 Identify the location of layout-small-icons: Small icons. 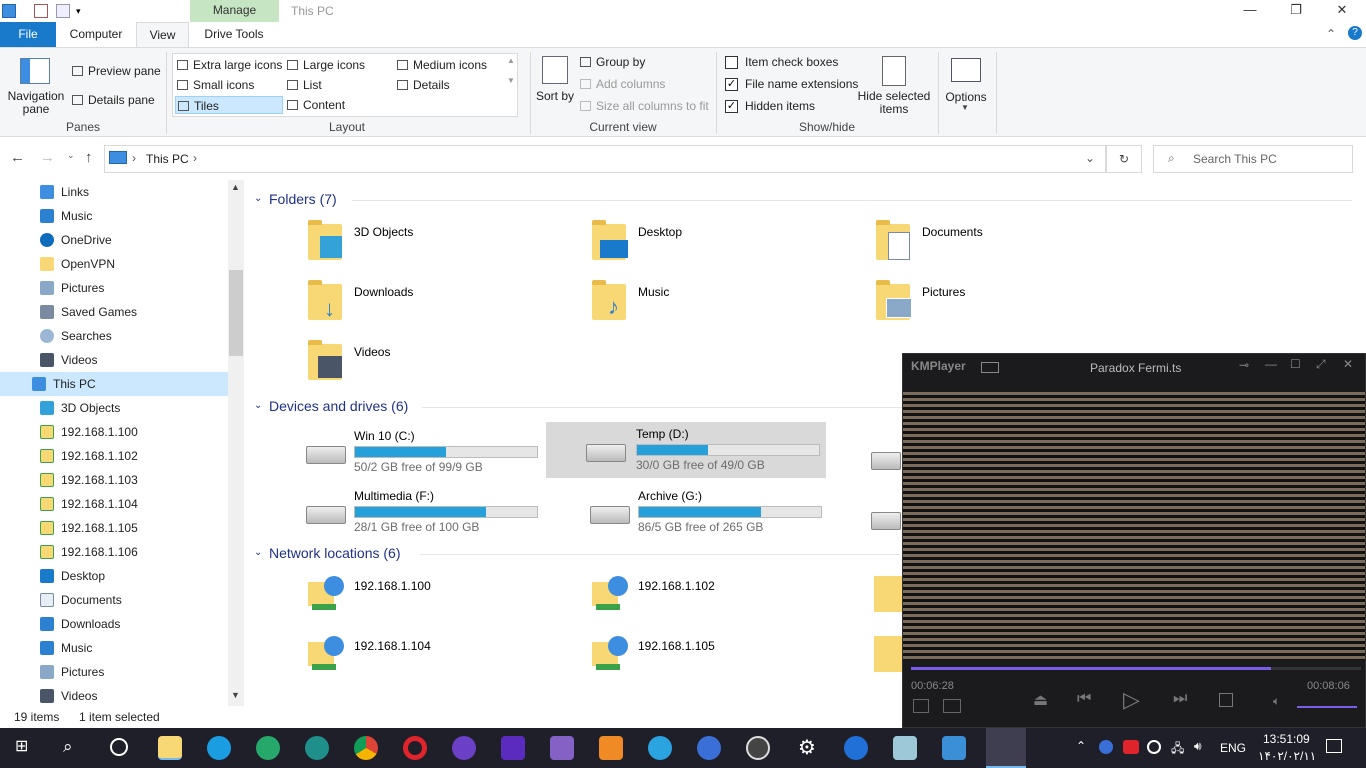
(214, 85).